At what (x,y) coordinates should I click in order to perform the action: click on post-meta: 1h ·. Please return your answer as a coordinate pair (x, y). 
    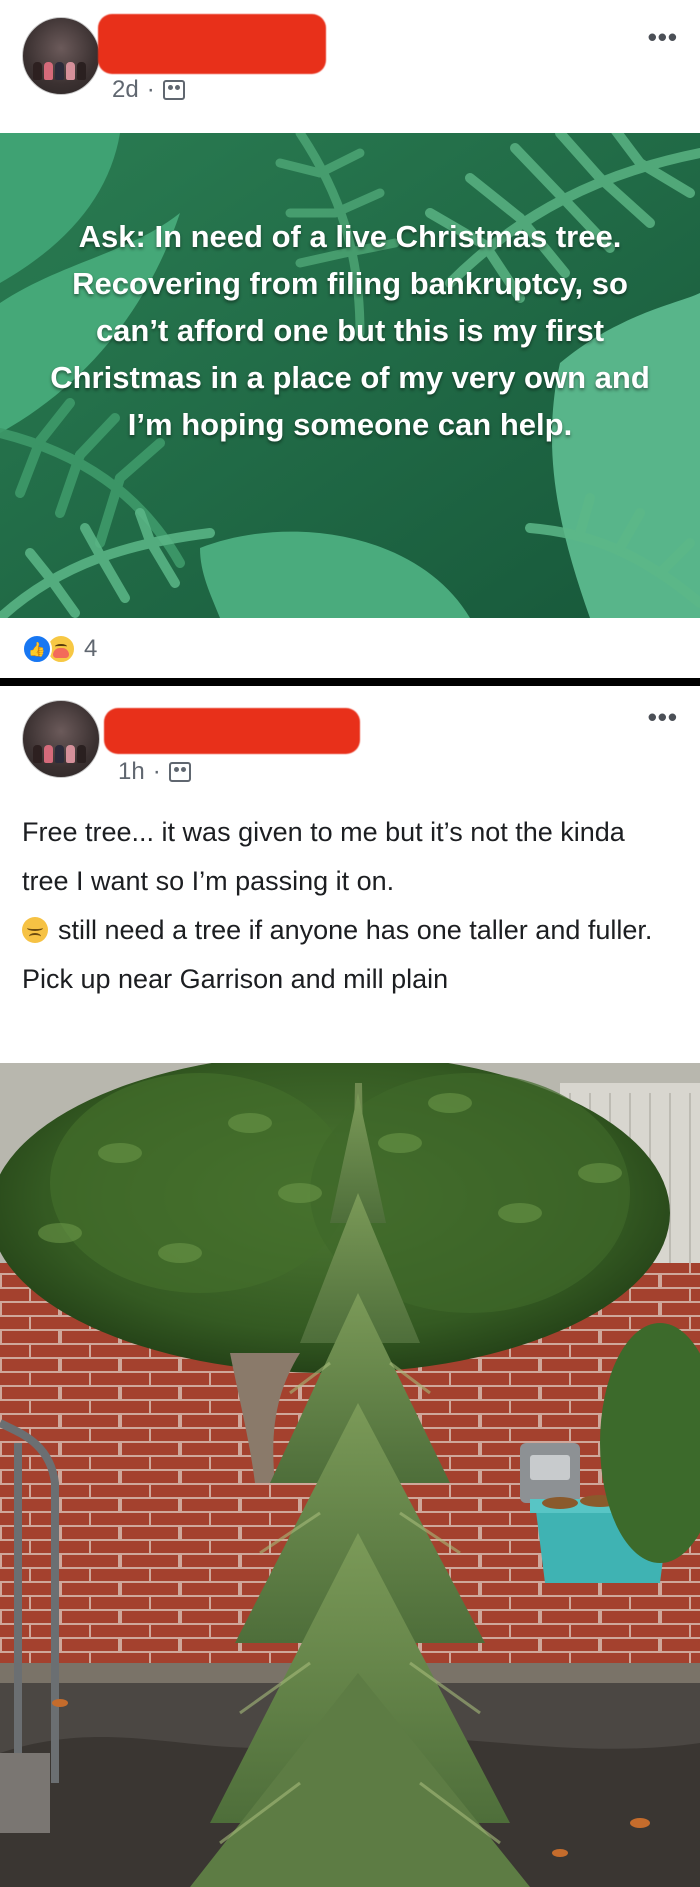
    Looking at the image, I should click on (154, 772).